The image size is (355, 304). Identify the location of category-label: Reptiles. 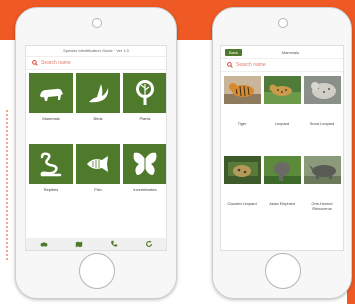
(51, 189).